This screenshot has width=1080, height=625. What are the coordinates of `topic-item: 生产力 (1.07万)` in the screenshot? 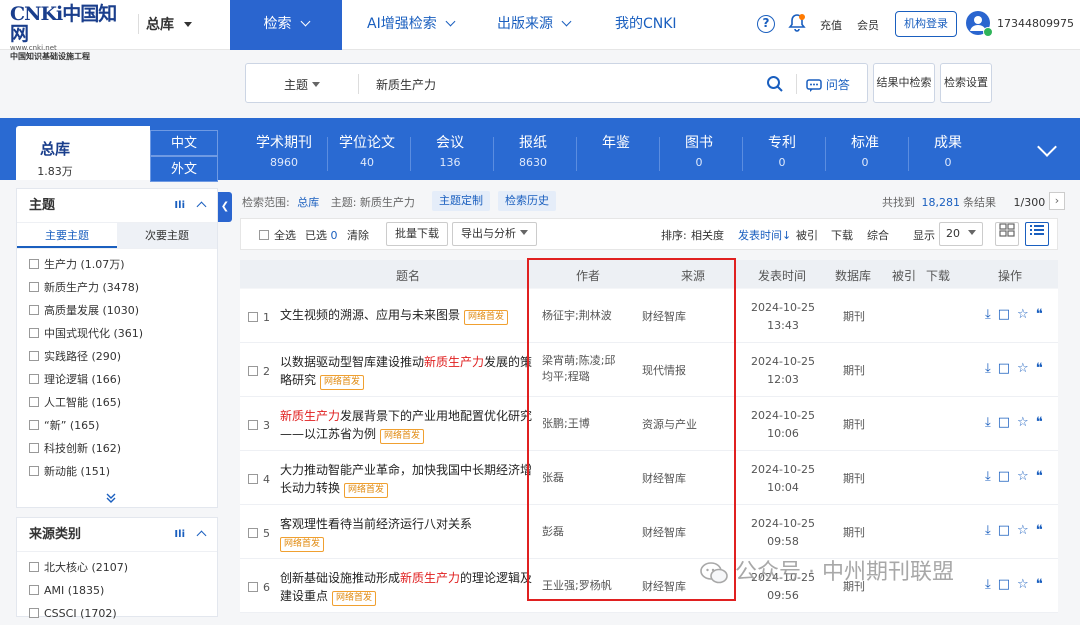 It's located at (117, 264).